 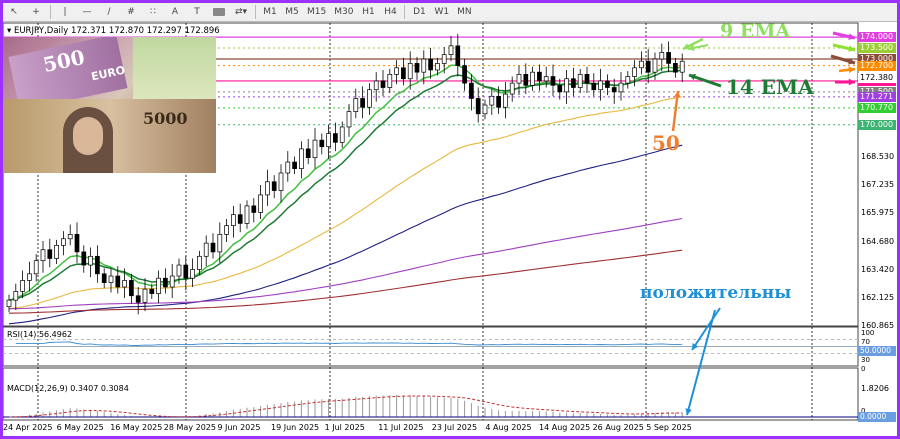 I want to click on ma50-annotation: 50, so click(x=666, y=143).